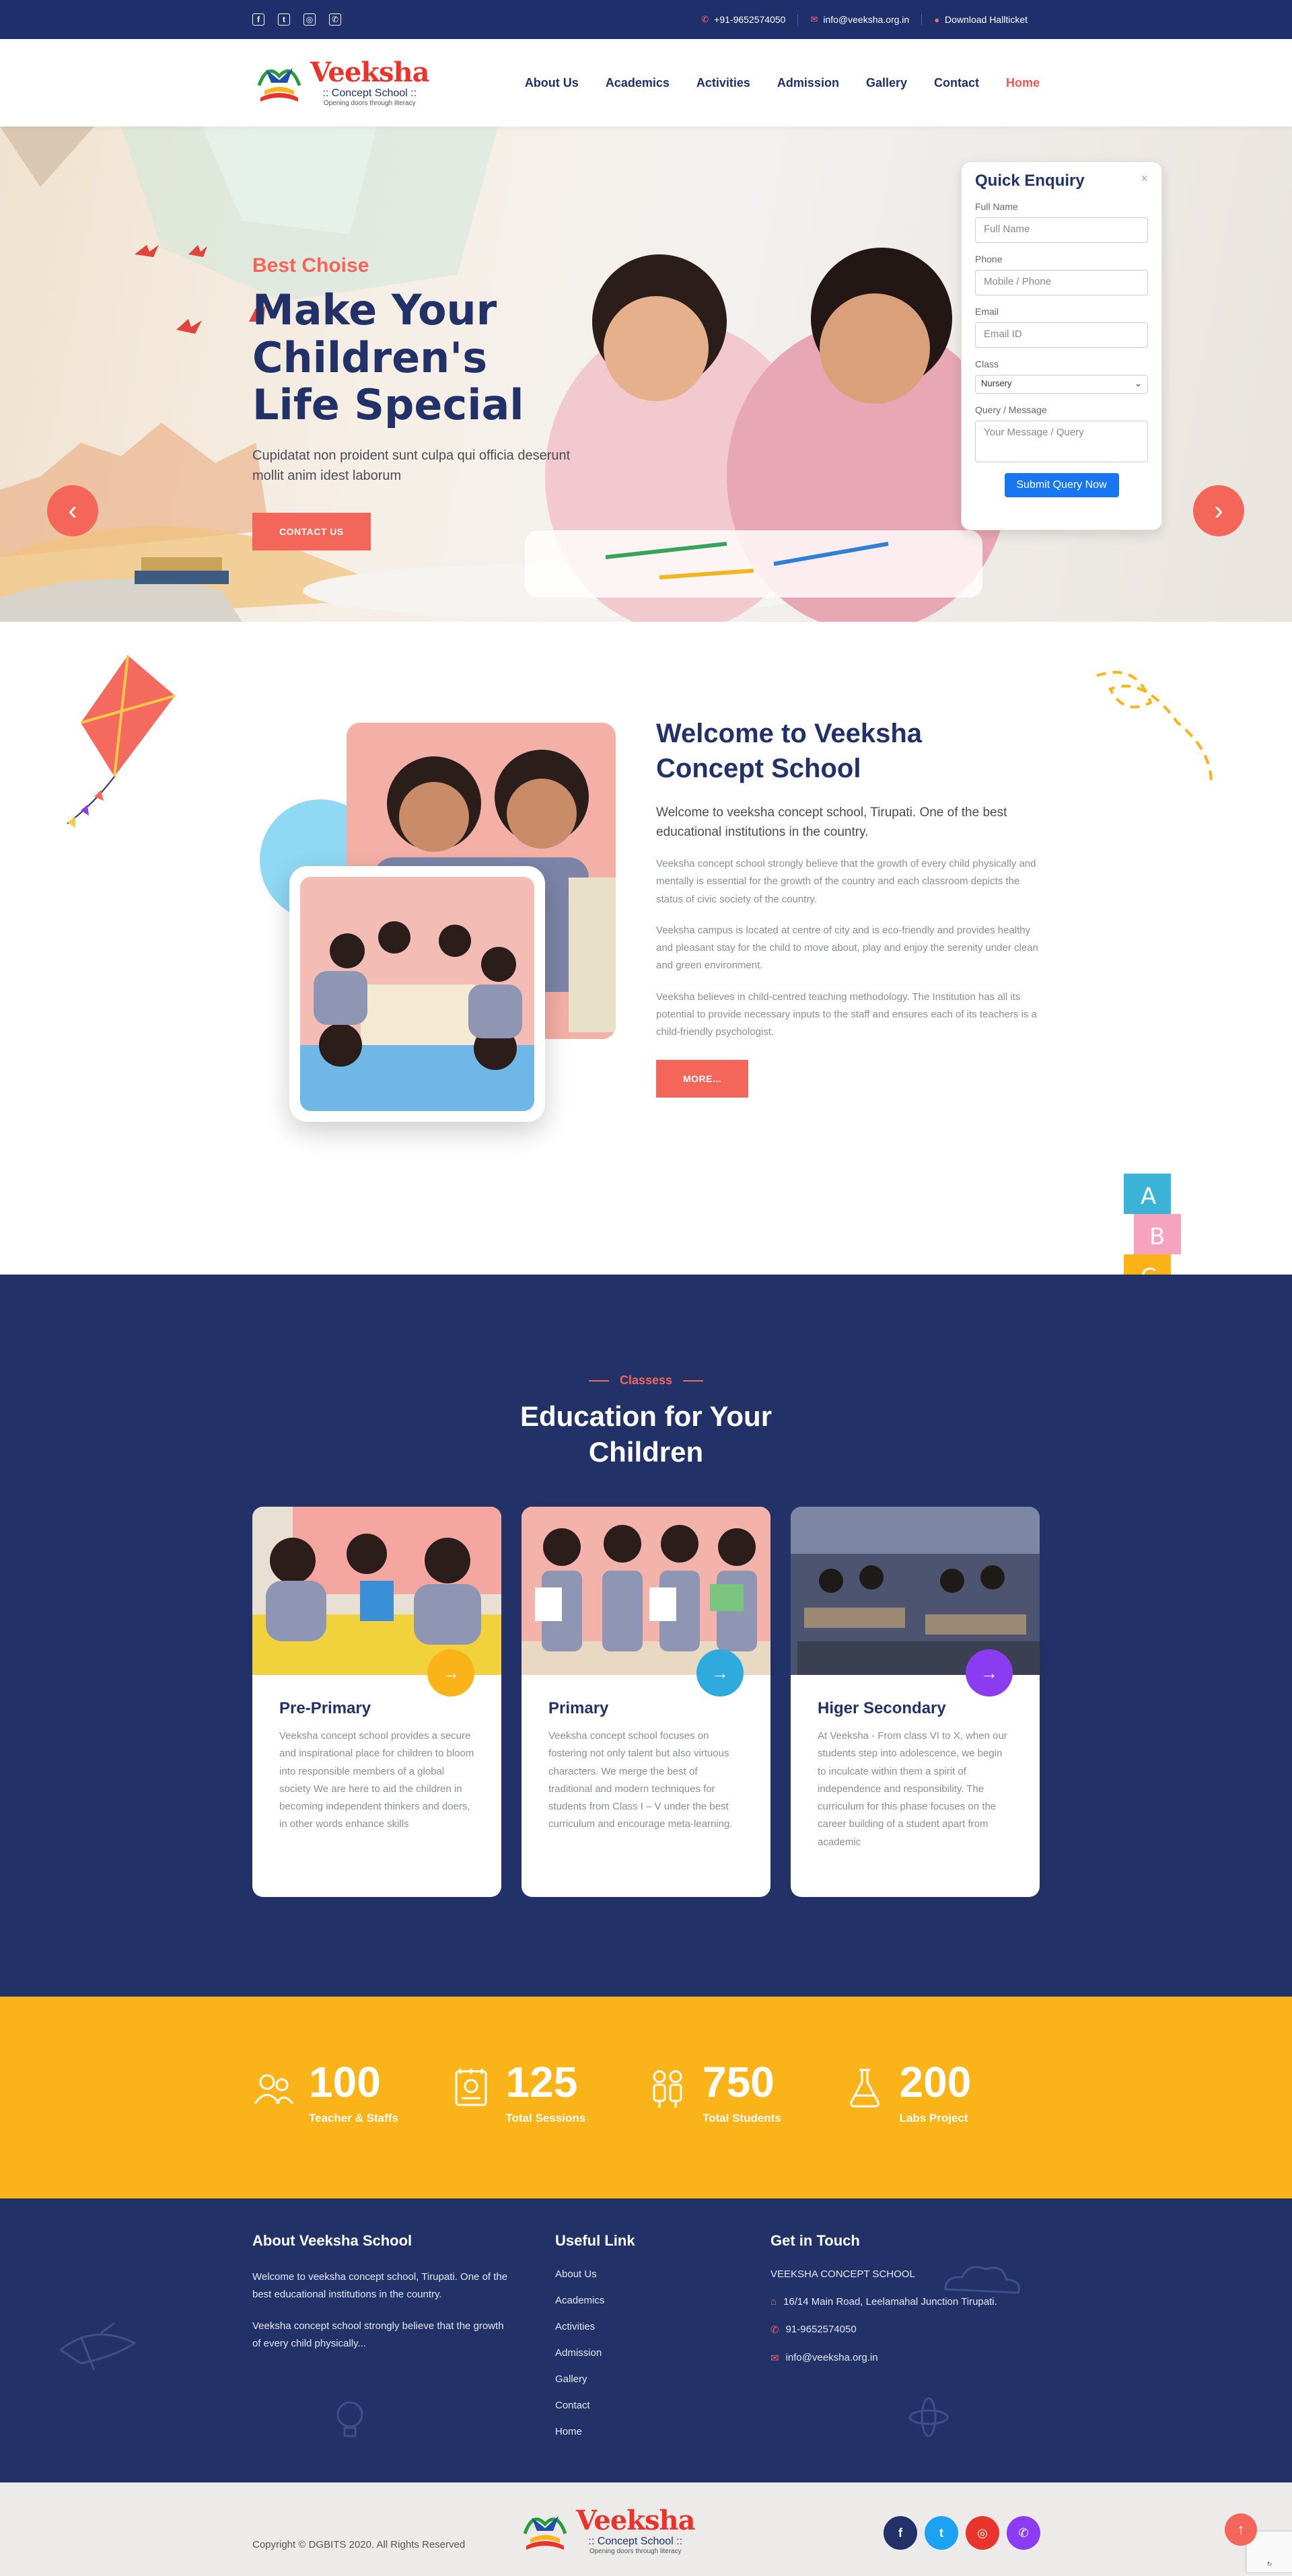  I want to click on logo-sub-text: Concept School, so click(370, 93).